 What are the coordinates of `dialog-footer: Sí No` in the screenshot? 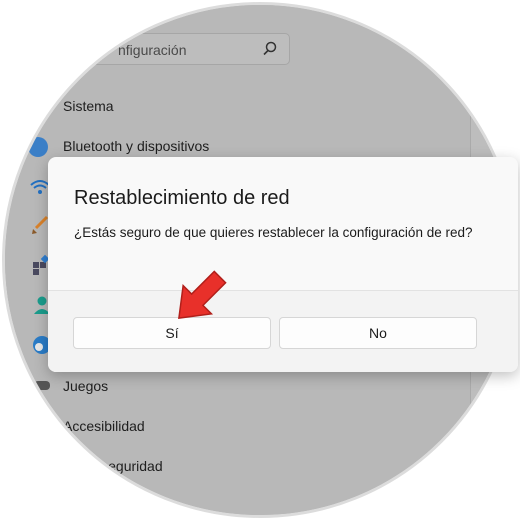 It's located at (283, 331).